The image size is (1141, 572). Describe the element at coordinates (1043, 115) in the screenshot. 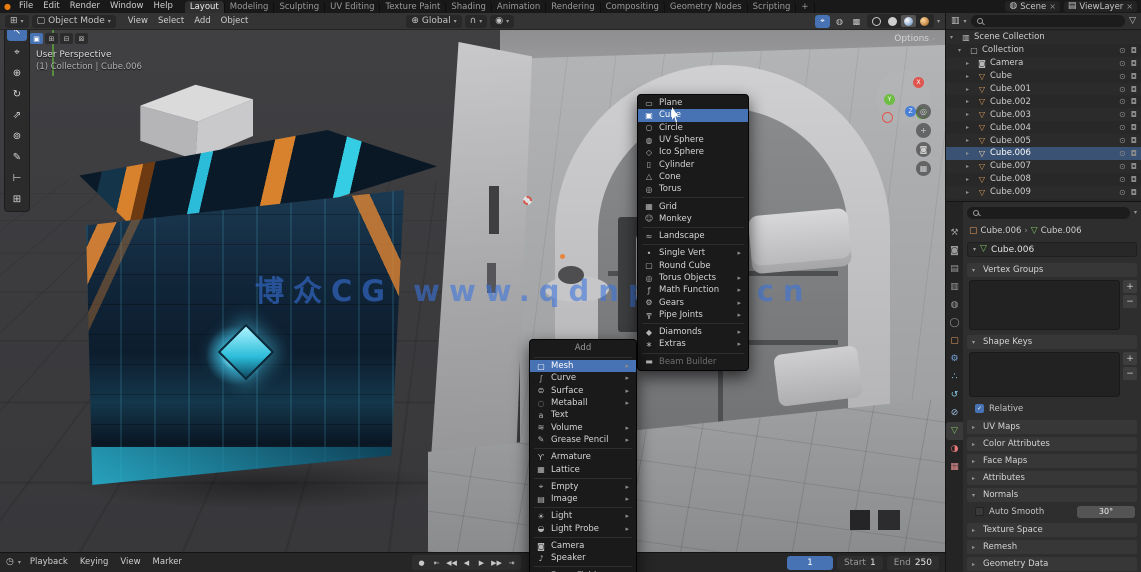

I see `outliner-row: ▸ ▽ Cube.003 ⊙ ◘` at that location.